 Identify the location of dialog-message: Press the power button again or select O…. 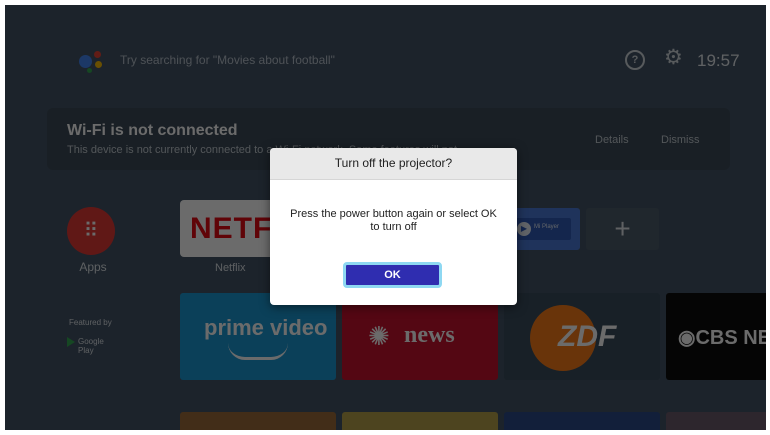
(393, 220).